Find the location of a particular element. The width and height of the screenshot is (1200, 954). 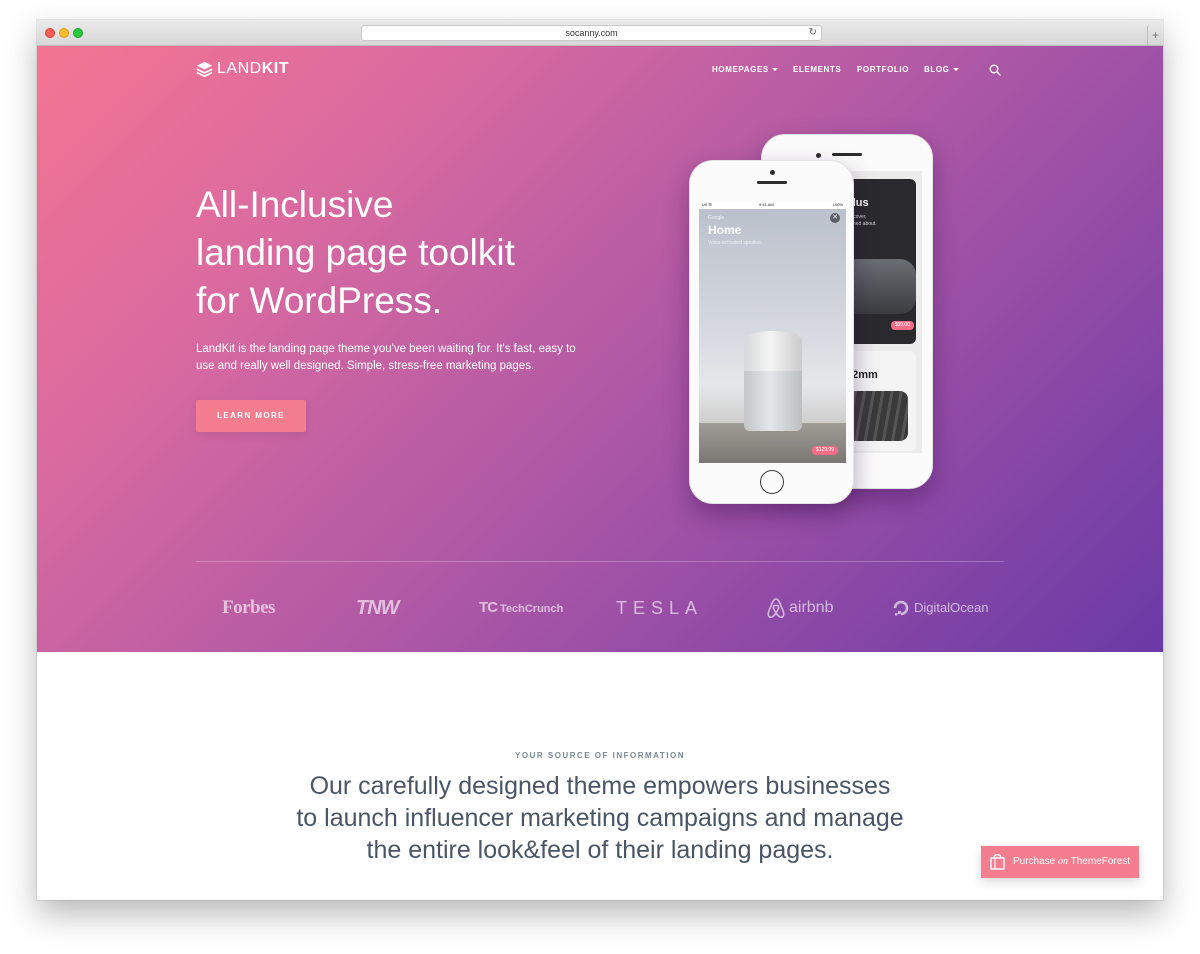

home-button is located at coordinates (771, 482).